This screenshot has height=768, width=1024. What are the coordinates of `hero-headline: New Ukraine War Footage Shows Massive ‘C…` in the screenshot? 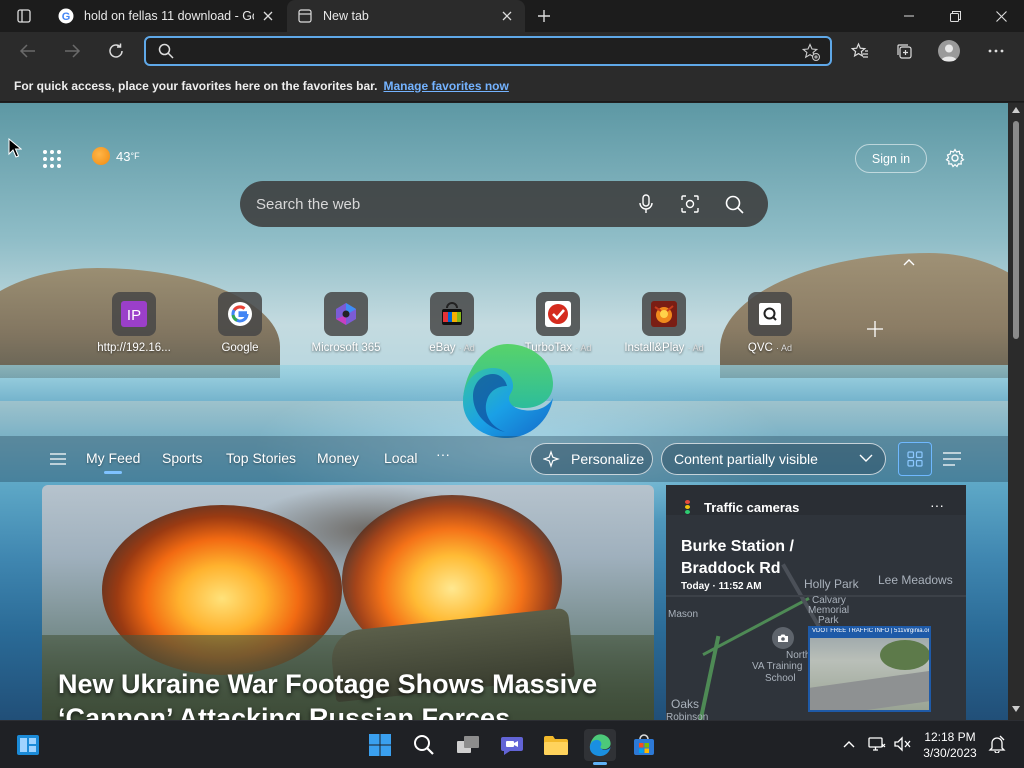 It's located at (348, 693).